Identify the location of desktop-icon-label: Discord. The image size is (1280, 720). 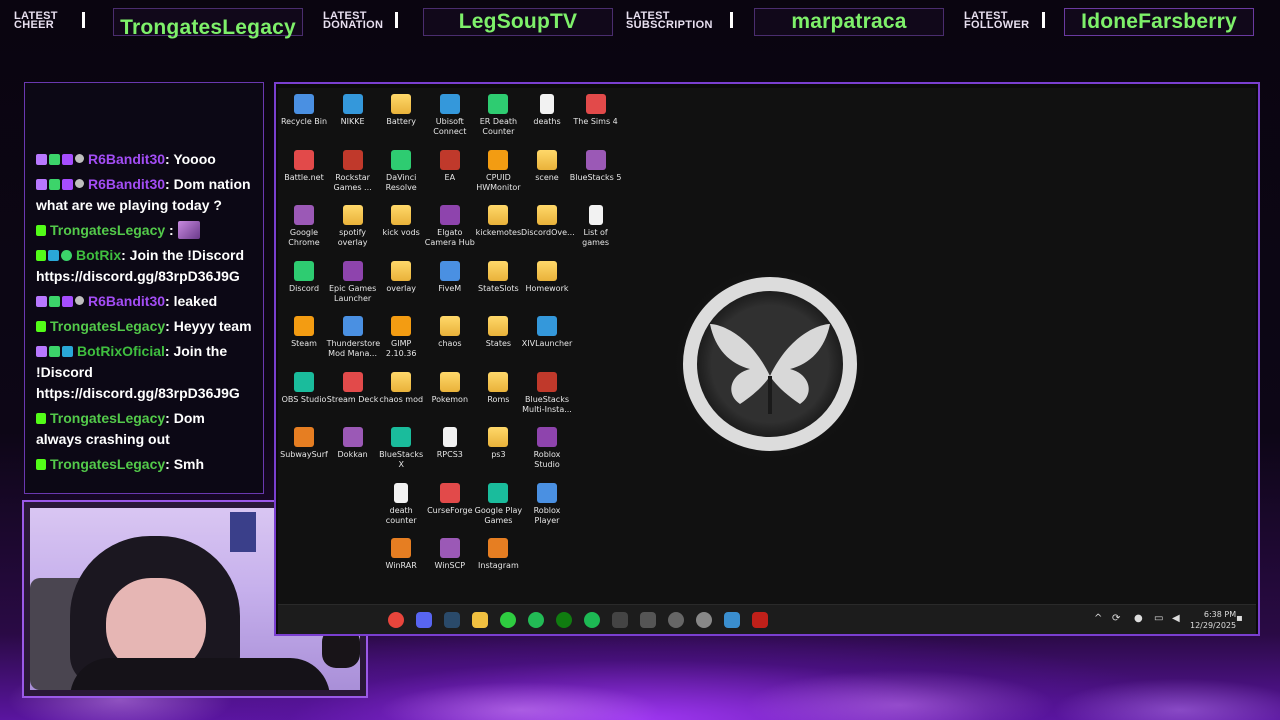
(304, 288).